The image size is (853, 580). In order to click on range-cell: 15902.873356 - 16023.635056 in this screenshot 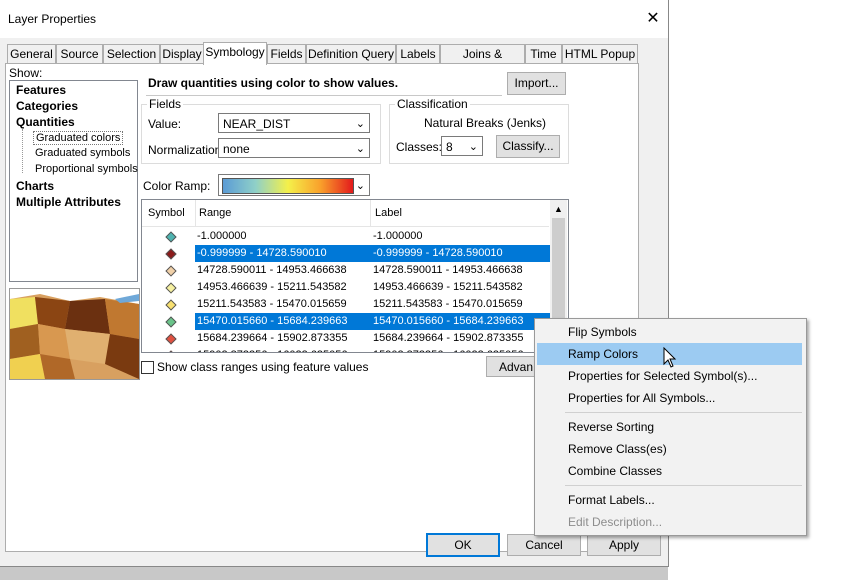, I will do `click(283, 349)`.